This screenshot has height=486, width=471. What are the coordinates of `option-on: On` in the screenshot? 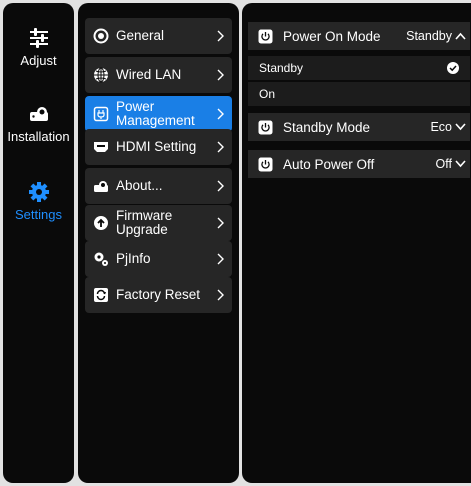 It's located at (359, 94).